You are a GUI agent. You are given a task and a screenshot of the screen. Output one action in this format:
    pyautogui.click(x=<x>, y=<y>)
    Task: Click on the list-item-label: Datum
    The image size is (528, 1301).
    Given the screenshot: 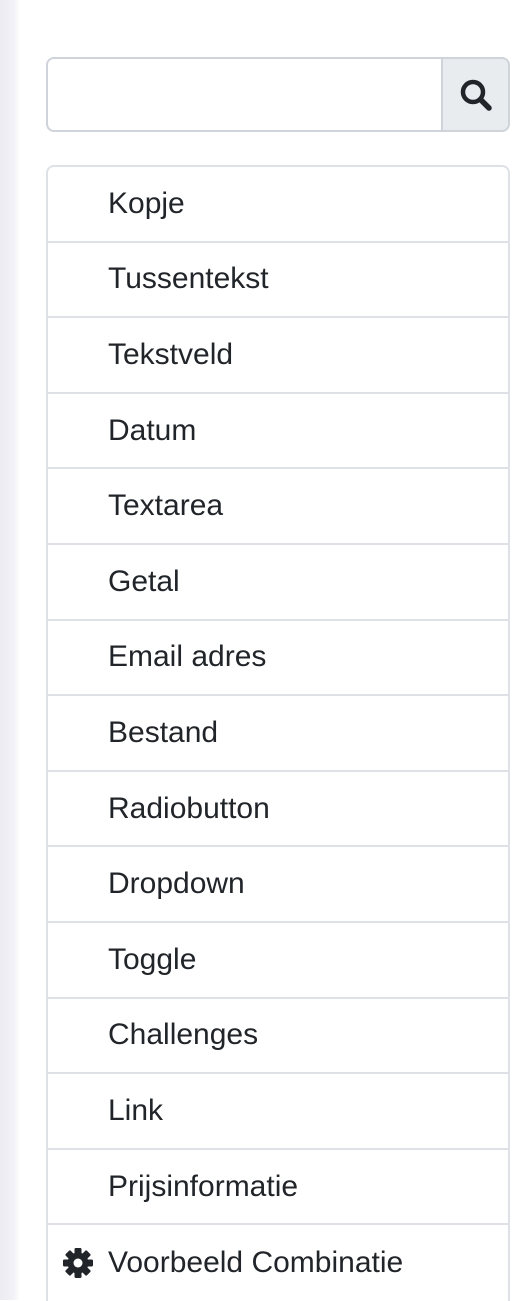 What is the action you would take?
    pyautogui.click(x=152, y=430)
    